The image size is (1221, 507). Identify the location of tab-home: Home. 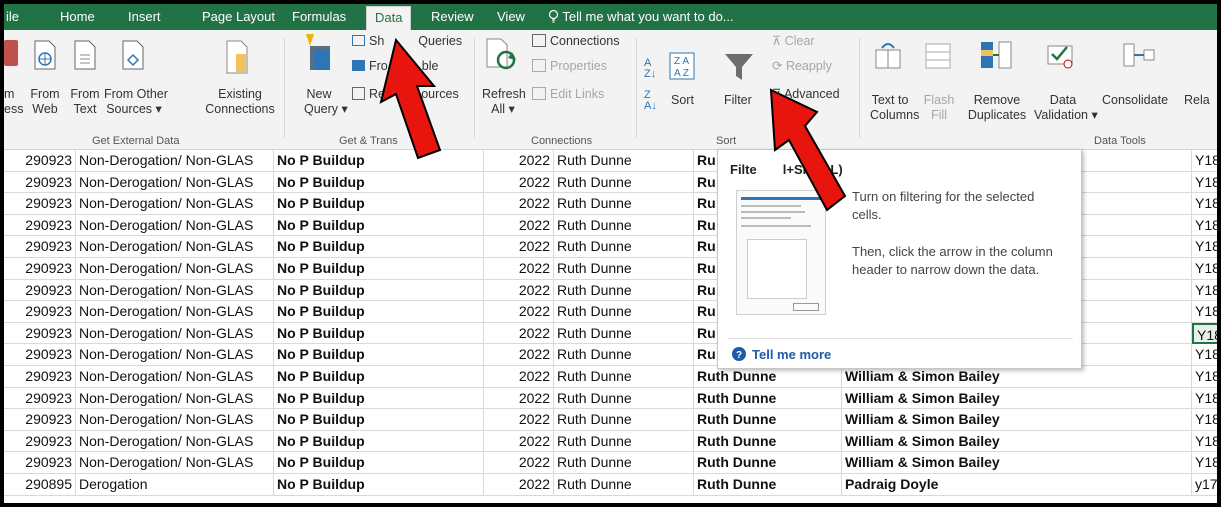
(77, 16).